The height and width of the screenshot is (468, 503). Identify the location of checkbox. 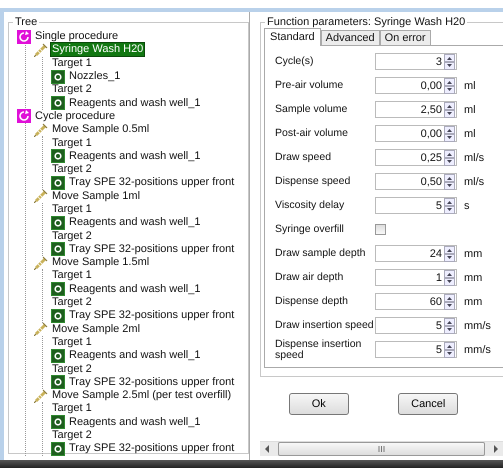
(380, 229).